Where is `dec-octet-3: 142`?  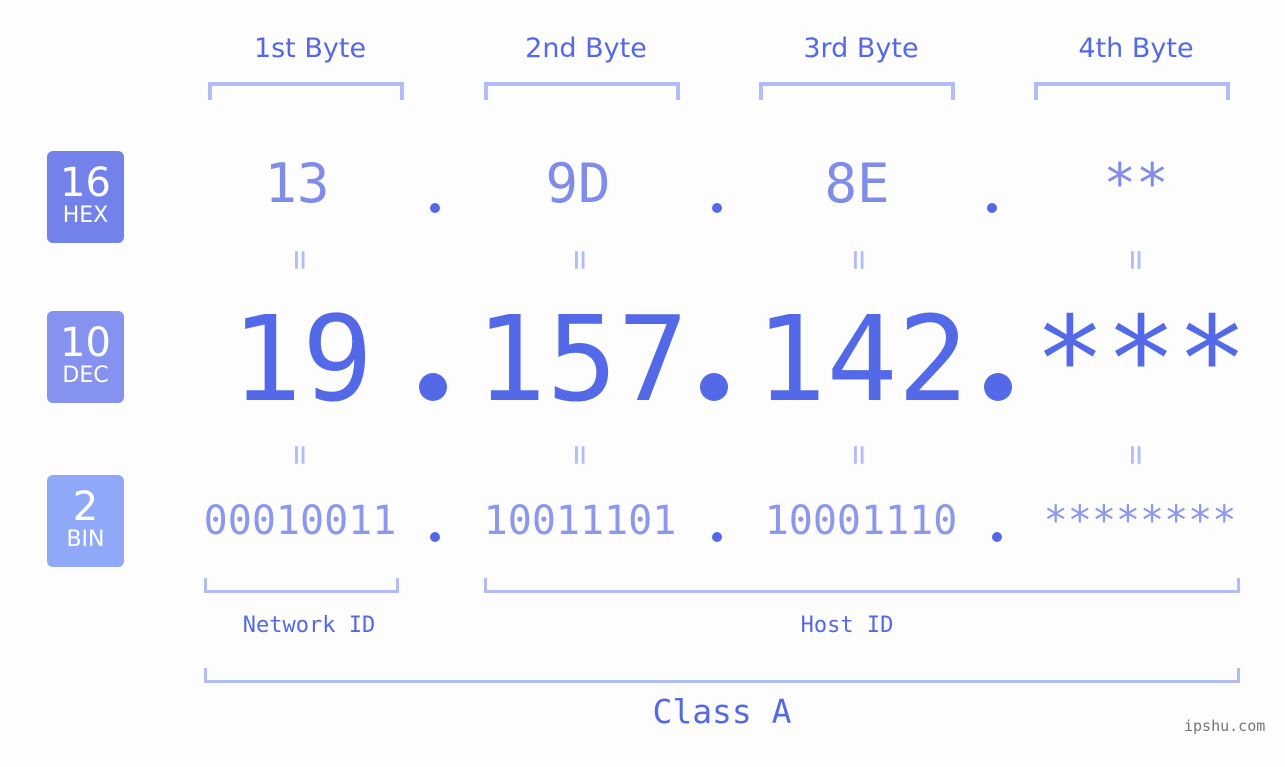 dec-octet-3: 142 is located at coordinates (862, 359).